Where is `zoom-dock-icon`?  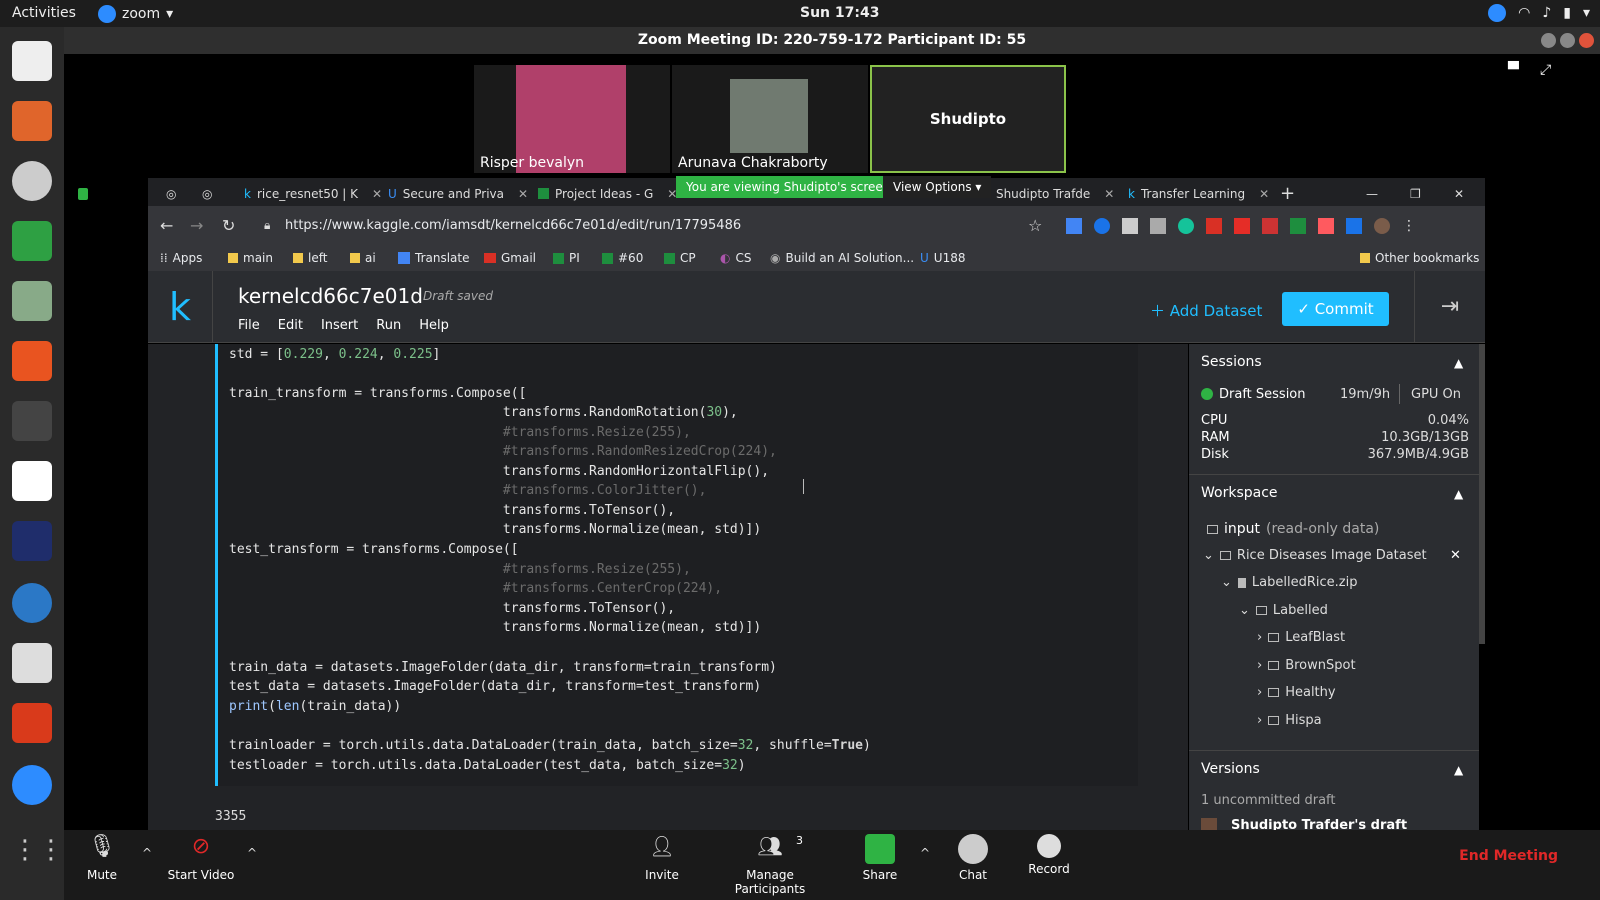
zoom-dock-icon is located at coordinates (32, 785).